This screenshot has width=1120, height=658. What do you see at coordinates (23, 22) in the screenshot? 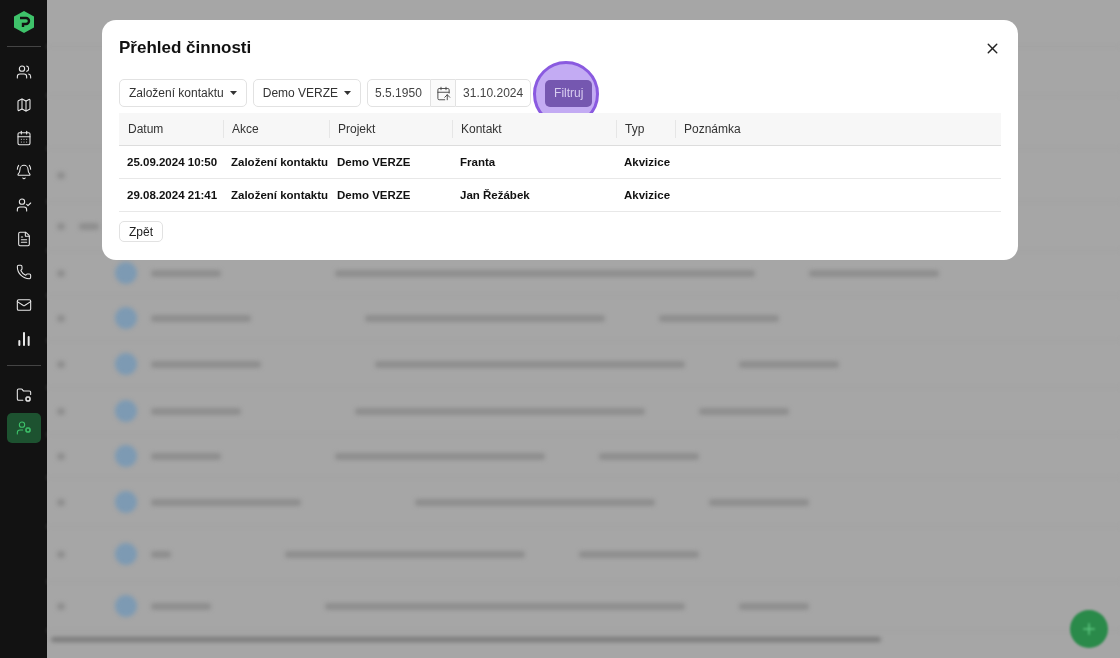
I see `logo` at bounding box center [23, 22].